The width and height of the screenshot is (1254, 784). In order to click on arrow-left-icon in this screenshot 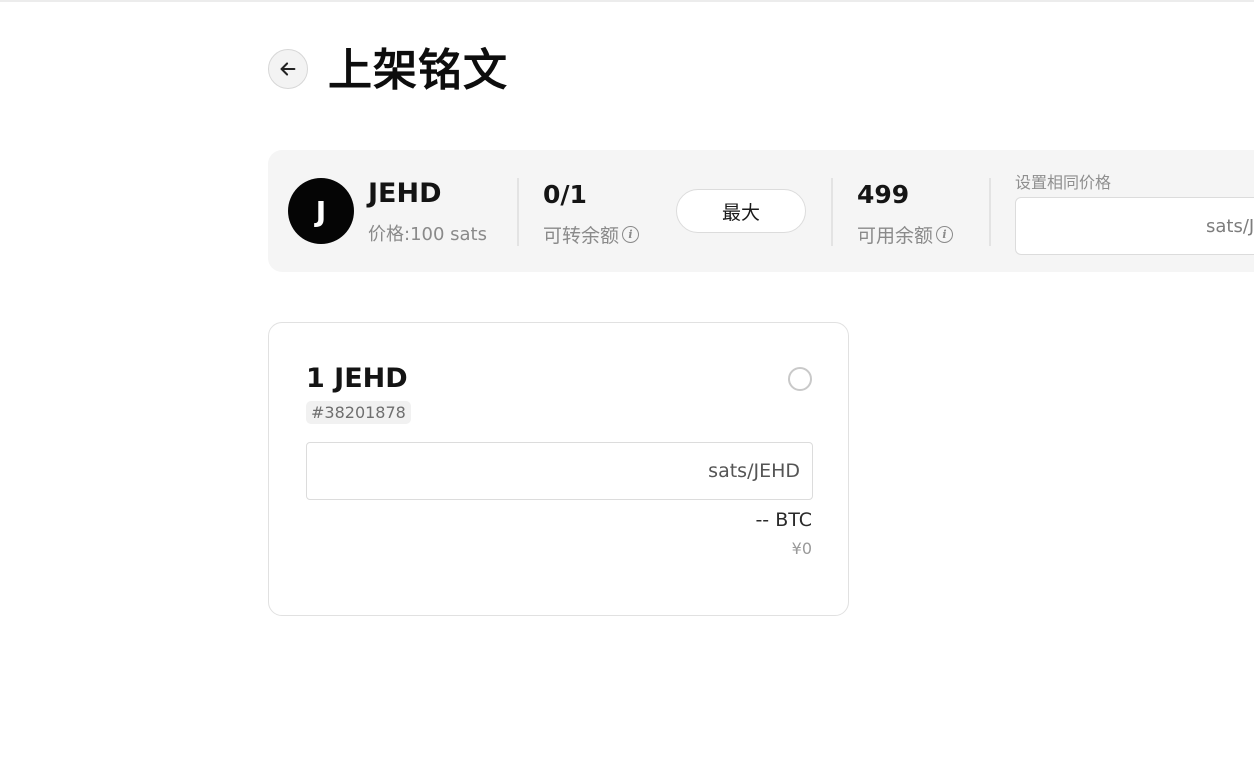, I will do `click(288, 69)`.